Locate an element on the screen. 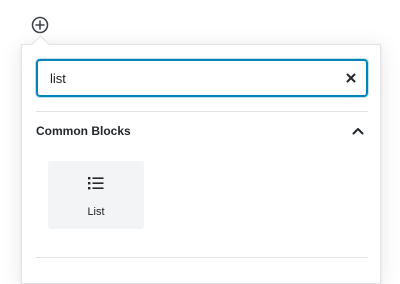  close-icon is located at coordinates (351, 78).